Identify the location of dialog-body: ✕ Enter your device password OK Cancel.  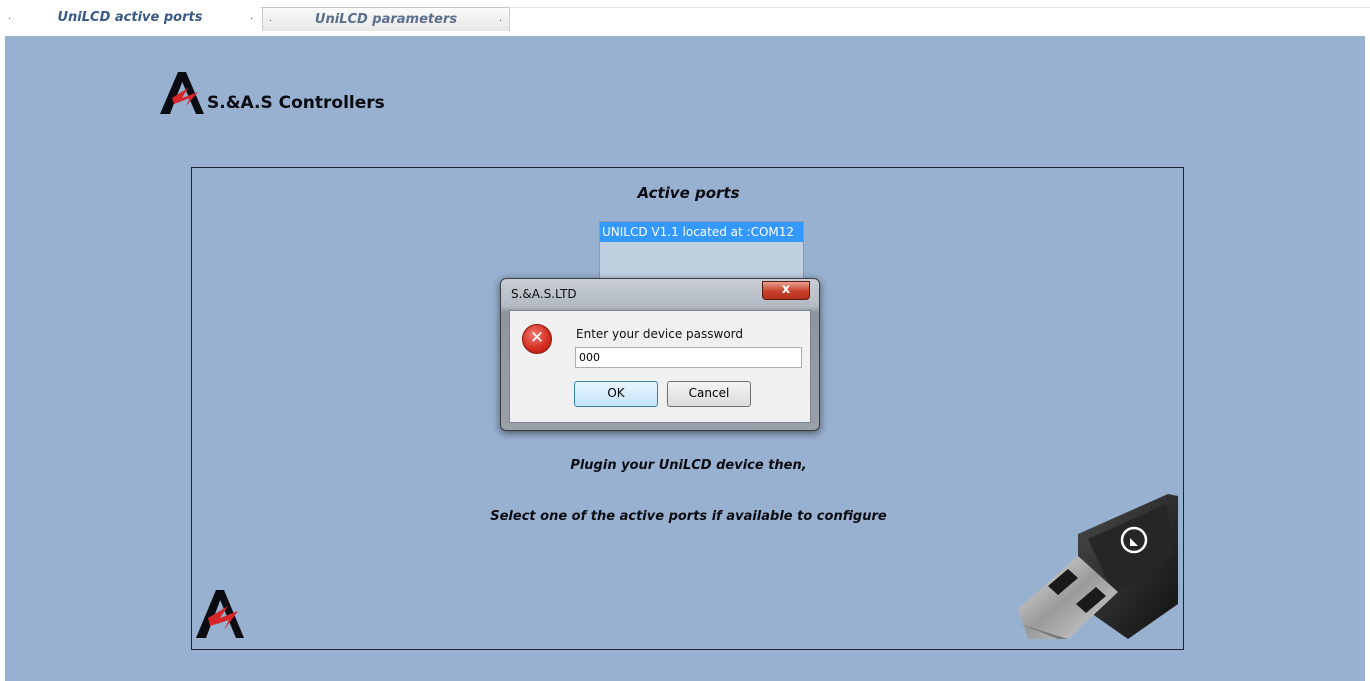
(660, 366).